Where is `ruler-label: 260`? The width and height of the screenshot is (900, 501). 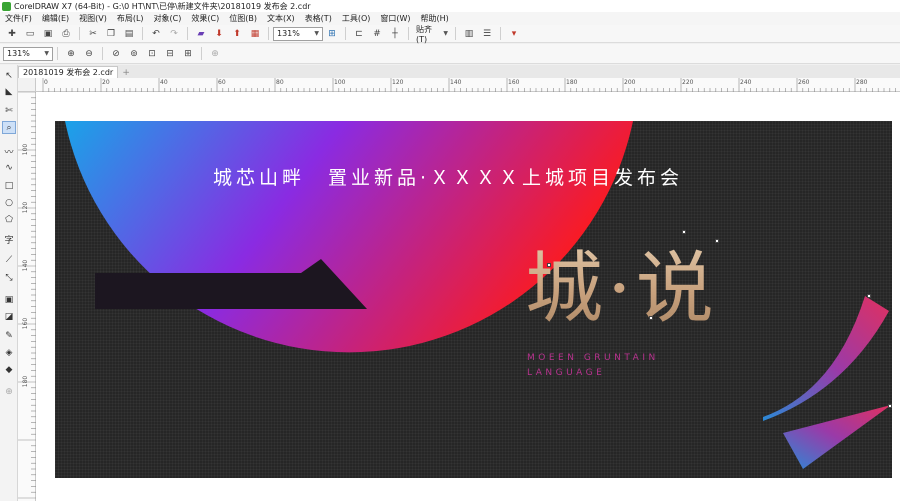 ruler-label: 260 is located at coordinates (804, 82).